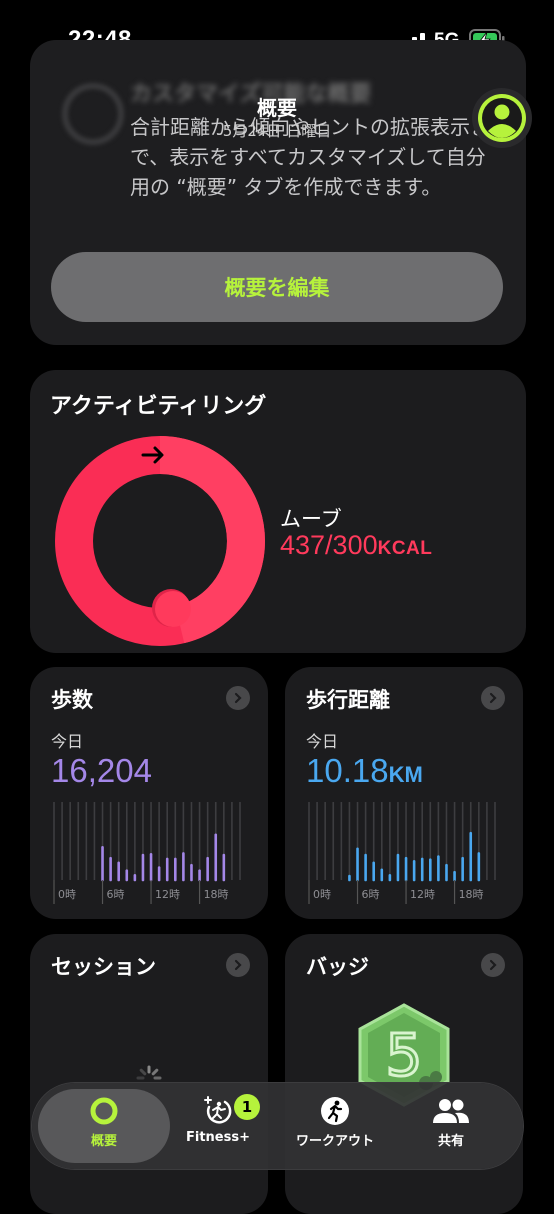 This screenshot has width=554, height=1214. I want to click on tab-sharing: 共有, so click(451, 1122).